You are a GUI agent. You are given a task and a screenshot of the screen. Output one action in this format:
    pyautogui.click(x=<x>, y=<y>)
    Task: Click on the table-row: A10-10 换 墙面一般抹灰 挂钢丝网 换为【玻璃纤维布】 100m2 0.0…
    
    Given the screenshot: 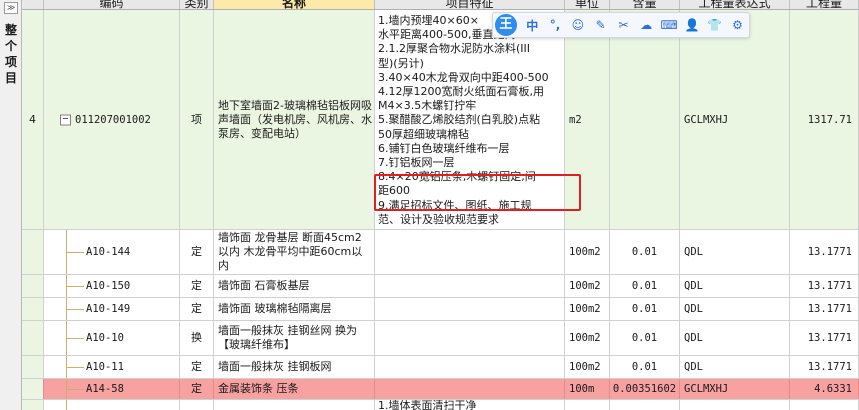 What is the action you would take?
    pyautogui.click(x=440, y=338)
    